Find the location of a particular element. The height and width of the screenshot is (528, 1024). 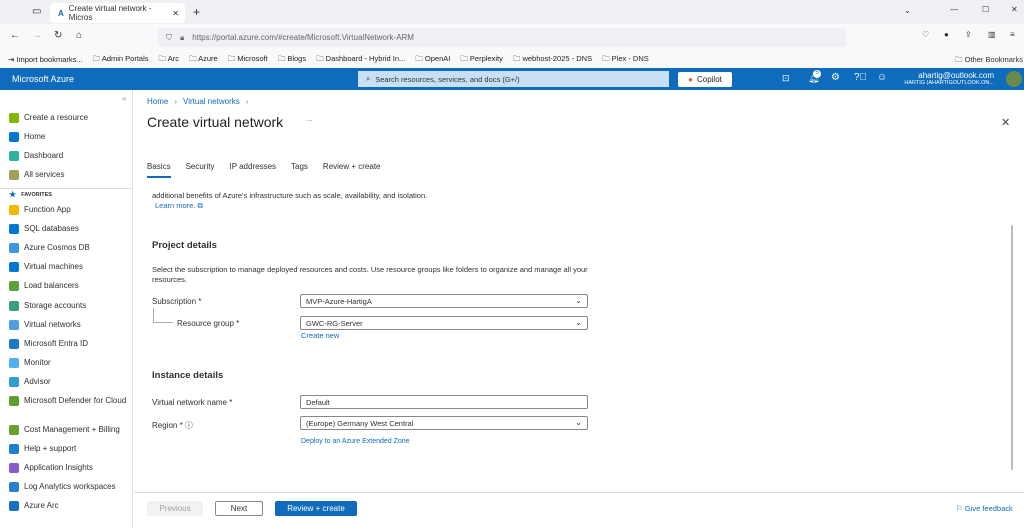

sidebar-item-load-balancers: Load balancers is located at coordinates (70, 286).